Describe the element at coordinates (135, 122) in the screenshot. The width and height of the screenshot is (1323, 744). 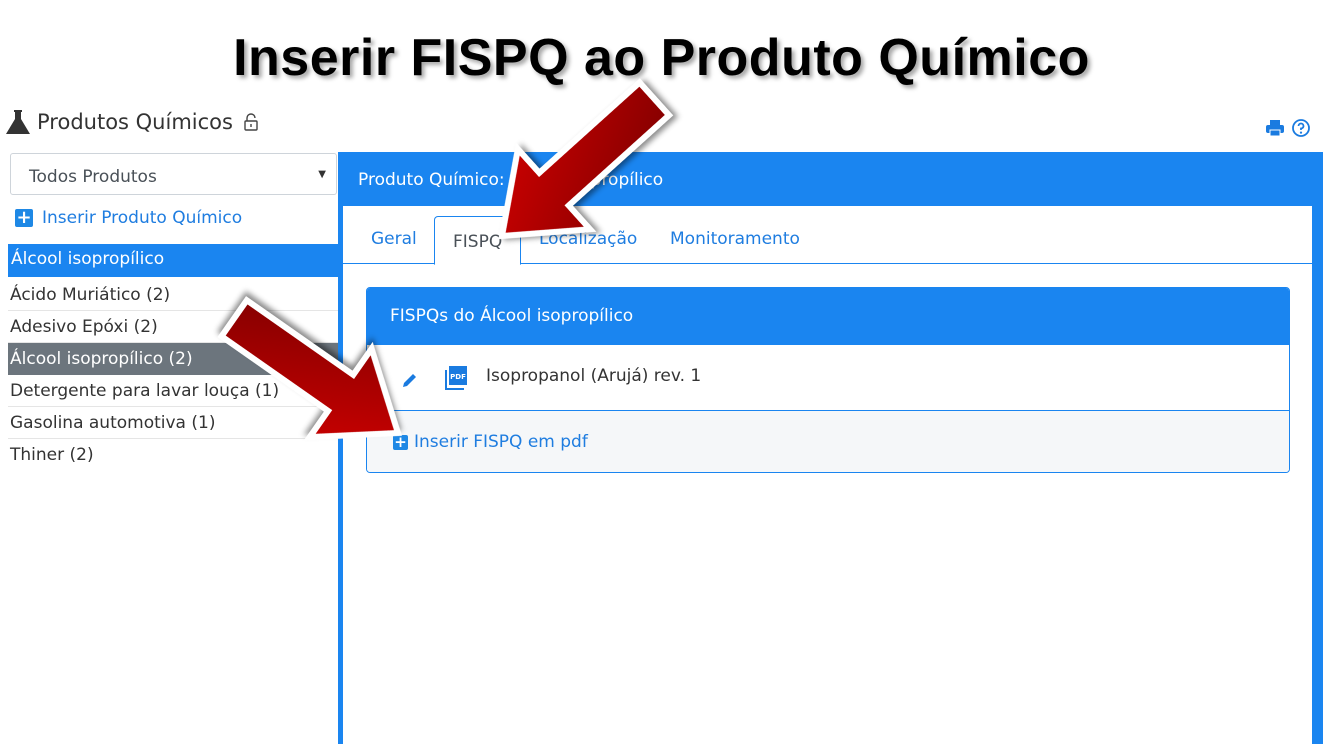
I see `page-title: Produtos Químicos` at that location.